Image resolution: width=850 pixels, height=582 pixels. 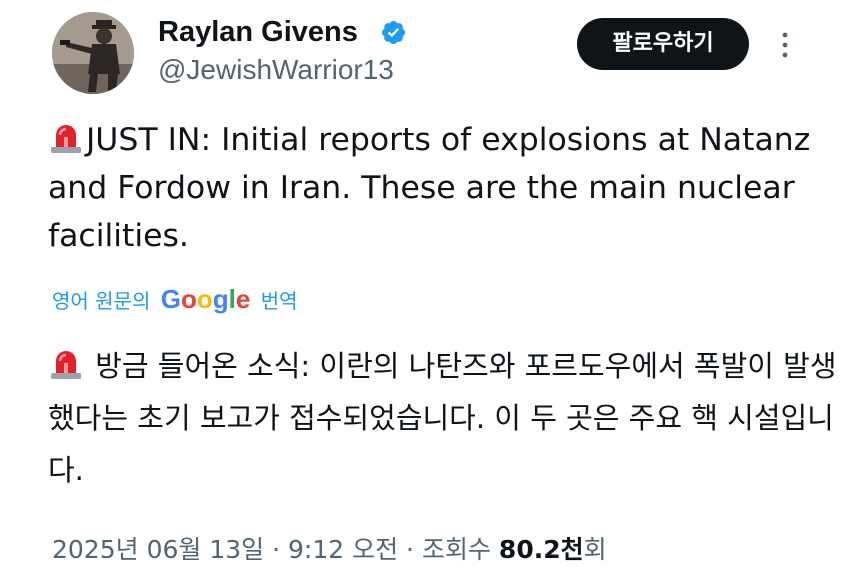 I want to click on google-letter: e, so click(x=243, y=299).